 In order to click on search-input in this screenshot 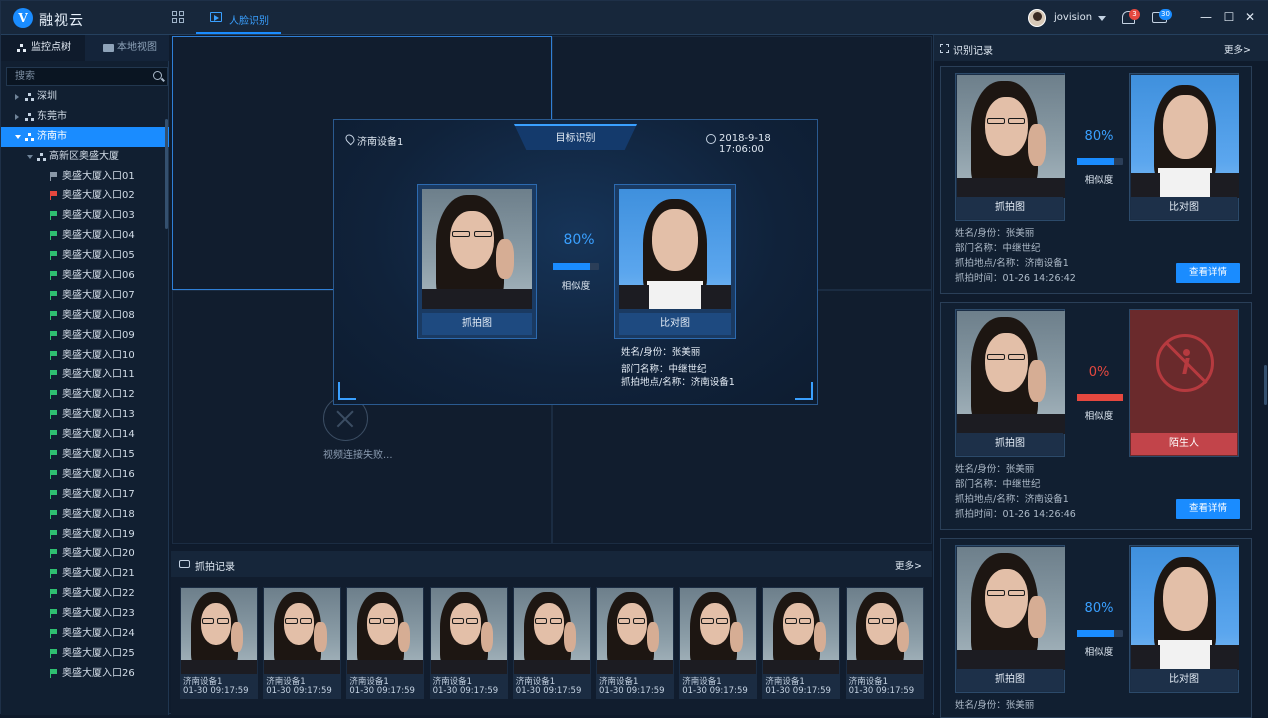, I will do `click(77, 76)`.